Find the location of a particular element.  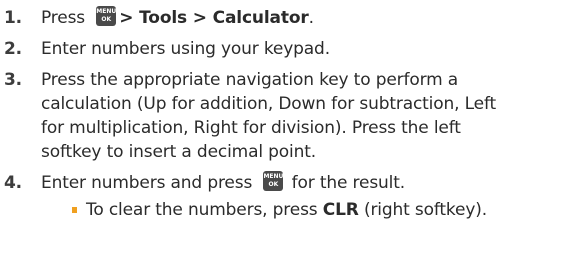

menu-path: > Tools > Calculator is located at coordinates (214, 18).